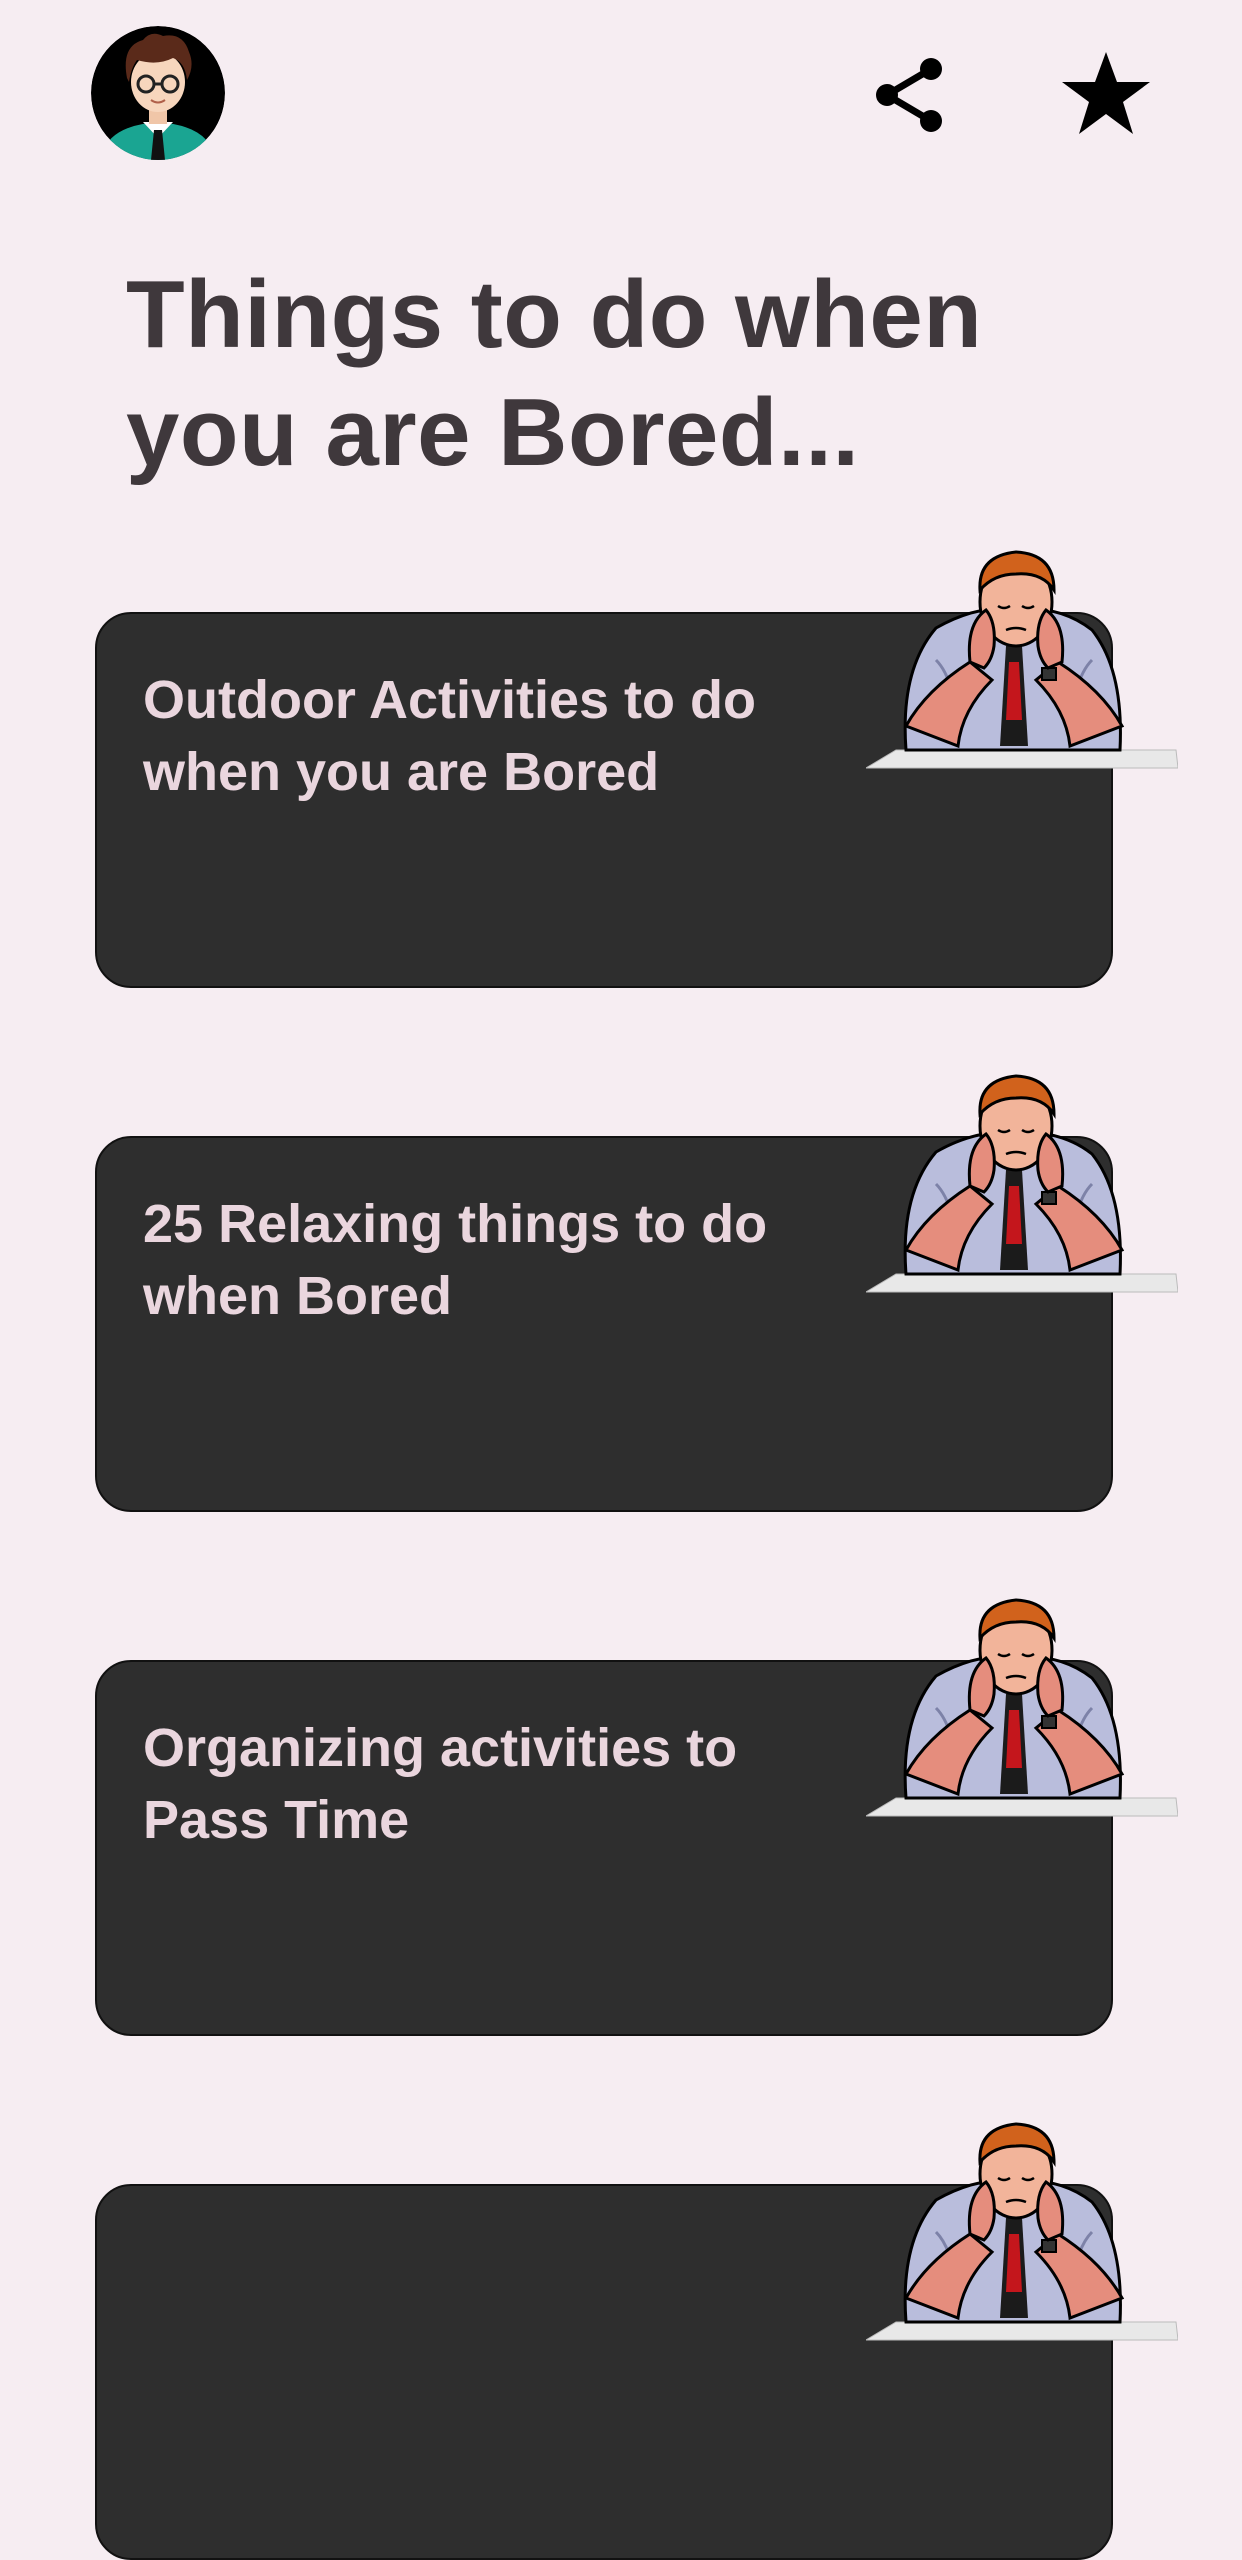 Image resolution: width=1242 pixels, height=2560 pixels. I want to click on avatar, so click(158, 93).